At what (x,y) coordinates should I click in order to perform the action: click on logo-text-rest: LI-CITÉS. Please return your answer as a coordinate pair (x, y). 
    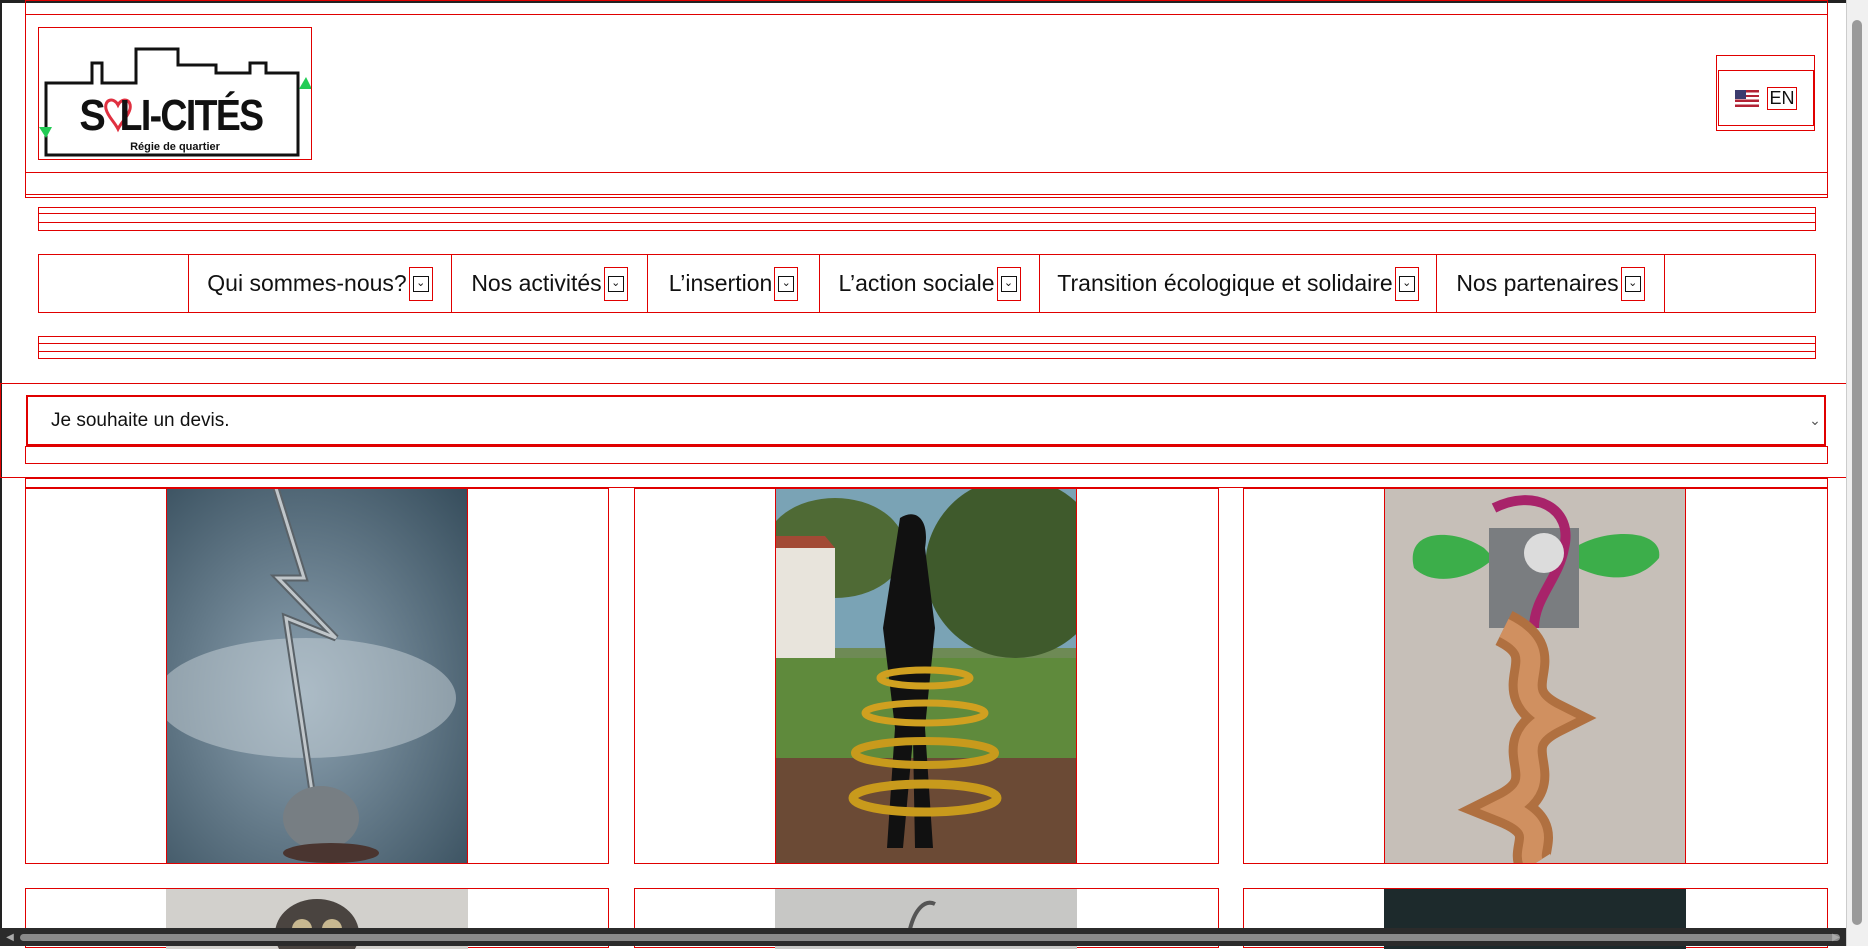
    Looking at the image, I should click on (192, 115).